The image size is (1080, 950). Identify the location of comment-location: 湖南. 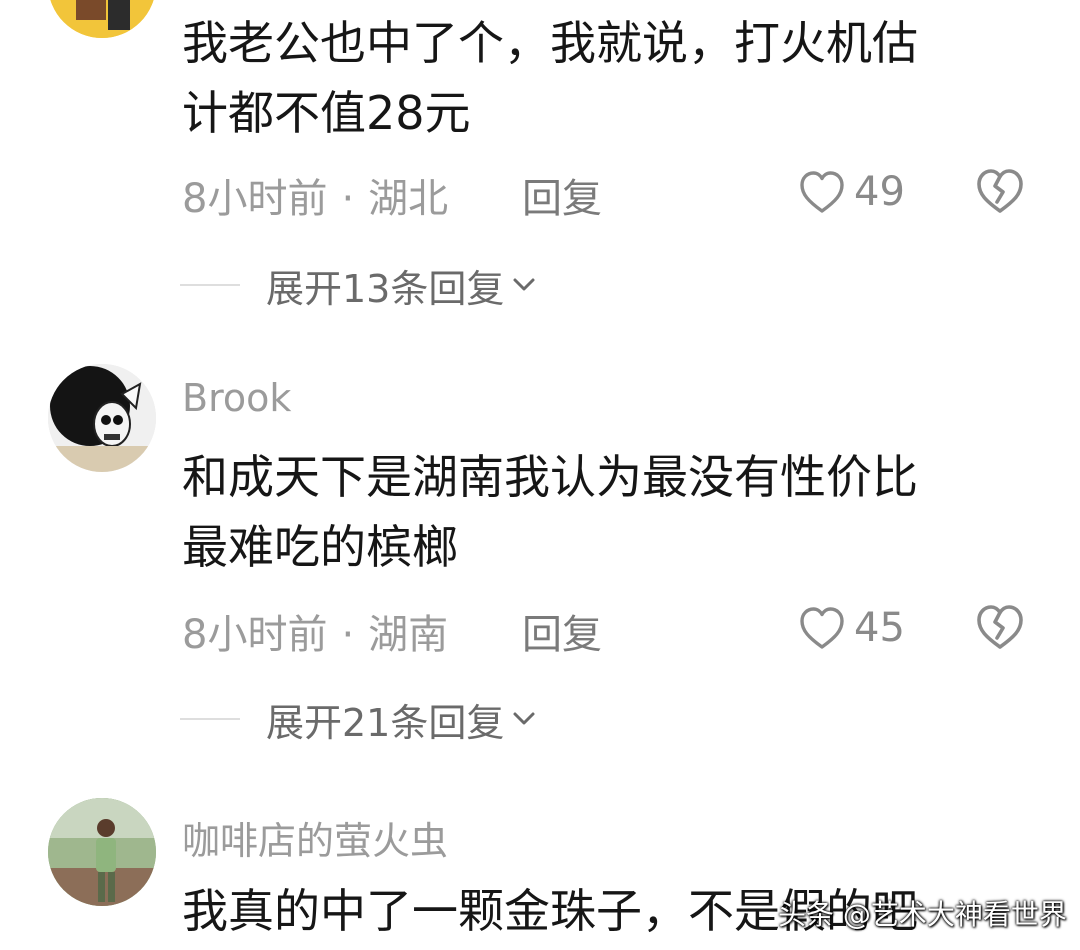
(408, 635).